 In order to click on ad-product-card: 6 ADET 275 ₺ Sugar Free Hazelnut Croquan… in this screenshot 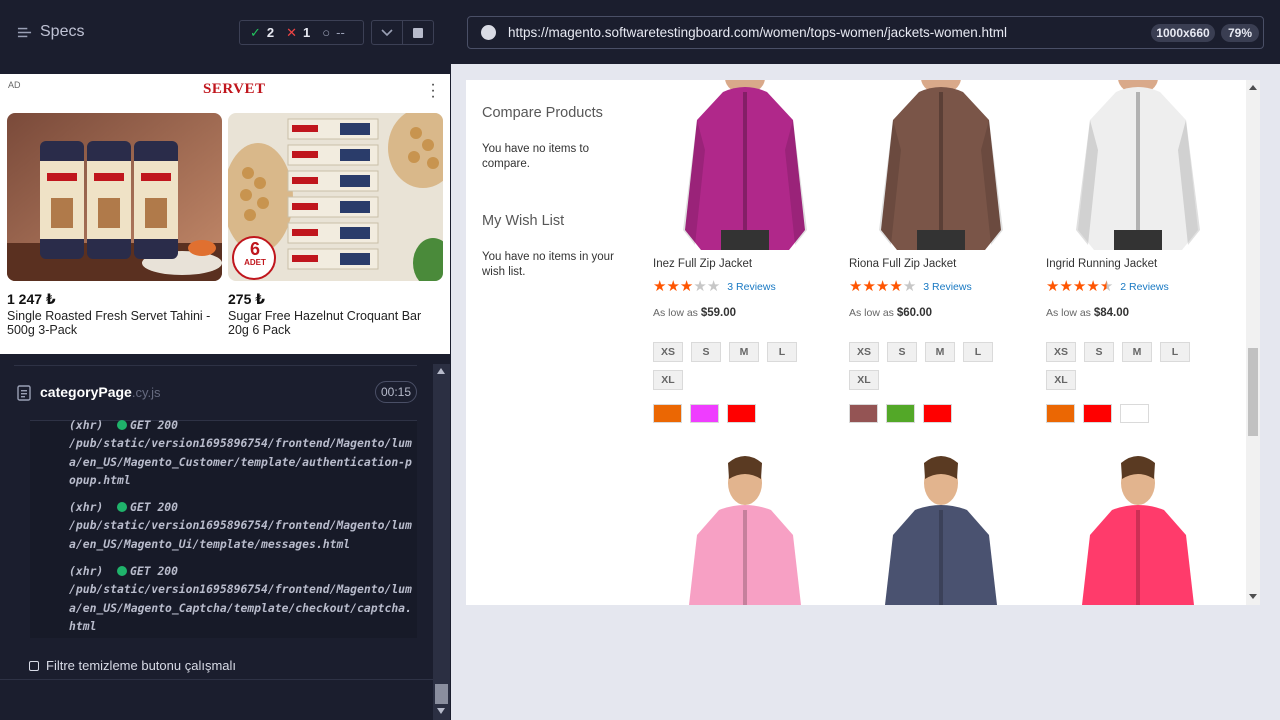, I will do `click(335, 225)`.